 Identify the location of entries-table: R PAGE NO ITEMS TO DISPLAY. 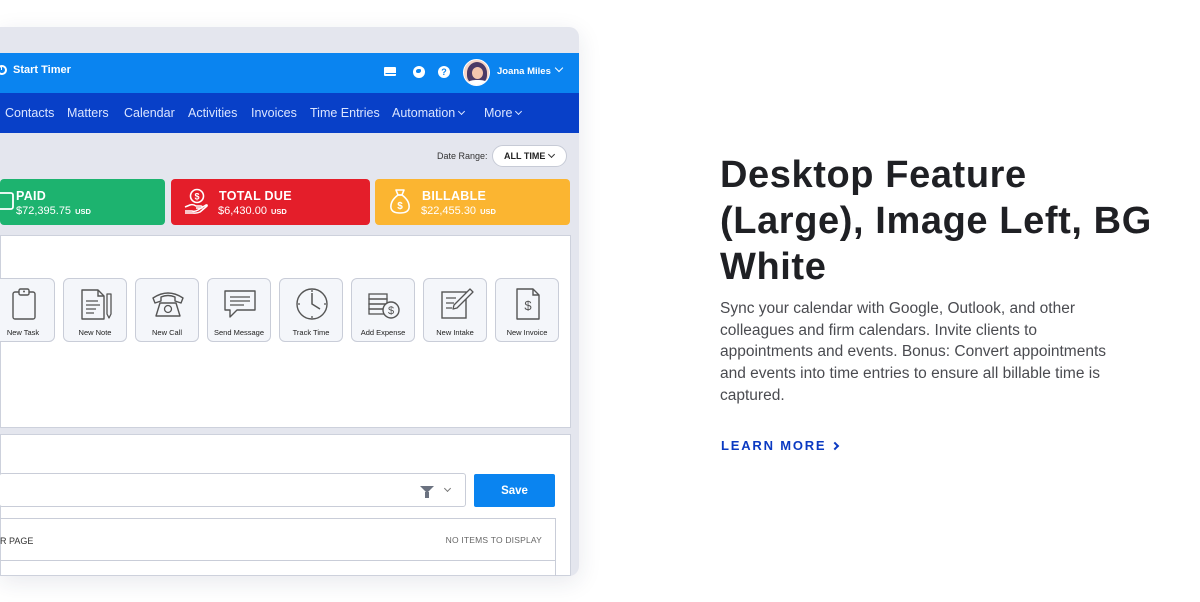
(278, 547).